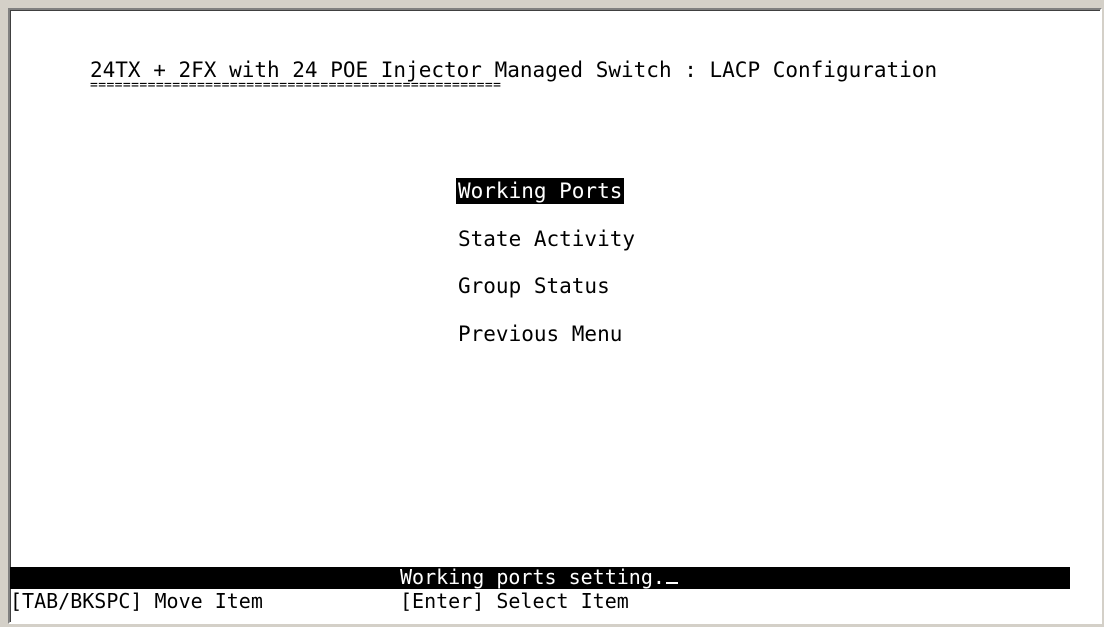 The image size is (1104, 627). What do you see at coordinates (534, 286) in the screenshot?
I see `menu-item-group-status: Group Status` at bounding box center [534, 286].